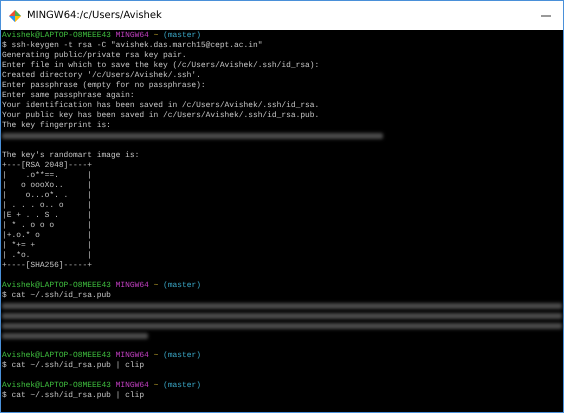 Image resolution: width=564 pixels, height=413 pixels. I want to click on minimize-icon, so click(546, 15).